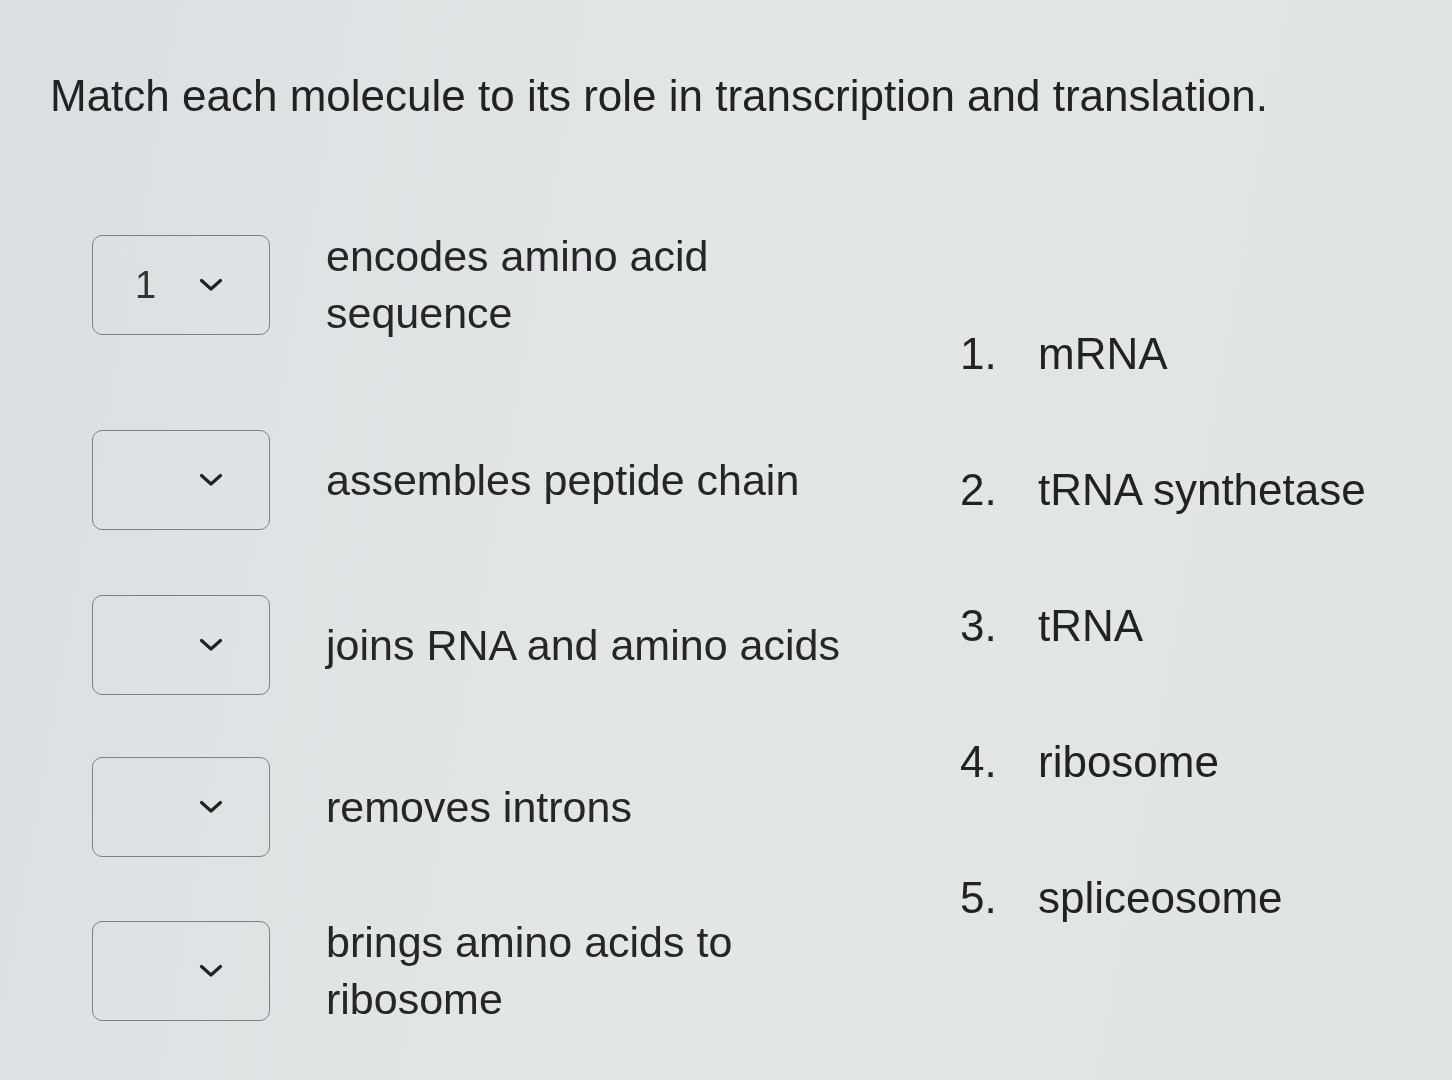  I want to click on option-number: 2., so click(979, 490).